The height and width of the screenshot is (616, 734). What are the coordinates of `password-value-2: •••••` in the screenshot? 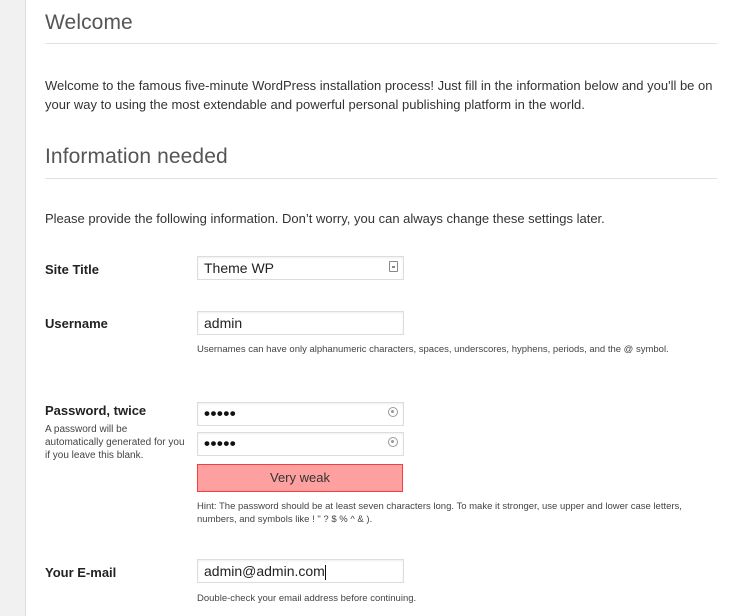 It's located at (220, 443).